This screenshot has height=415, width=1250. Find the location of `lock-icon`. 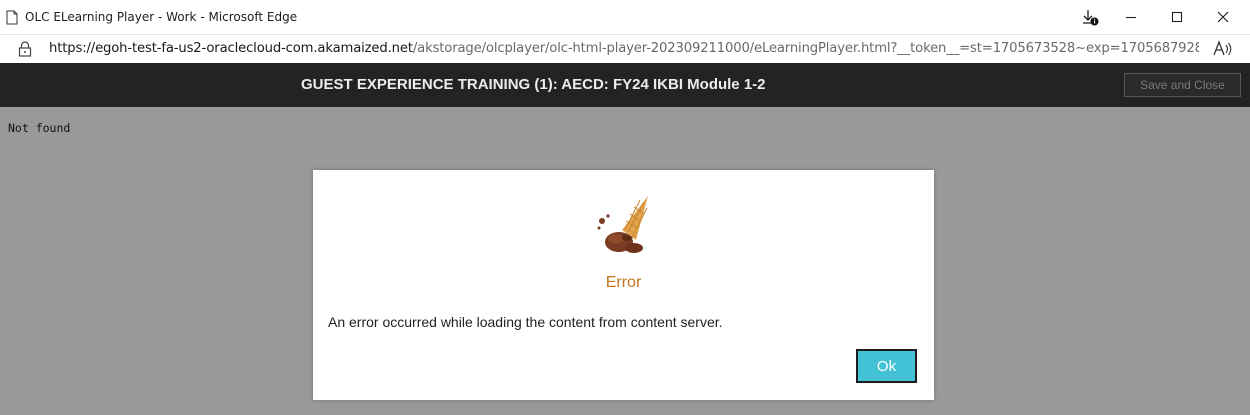

lock-icon is located at coordinates (25, 49).